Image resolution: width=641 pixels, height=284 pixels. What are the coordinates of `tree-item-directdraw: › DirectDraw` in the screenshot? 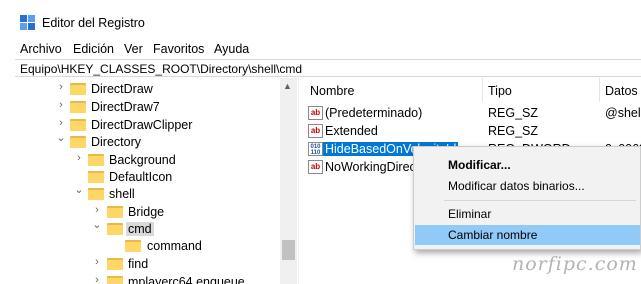 It's located at (148, 89).